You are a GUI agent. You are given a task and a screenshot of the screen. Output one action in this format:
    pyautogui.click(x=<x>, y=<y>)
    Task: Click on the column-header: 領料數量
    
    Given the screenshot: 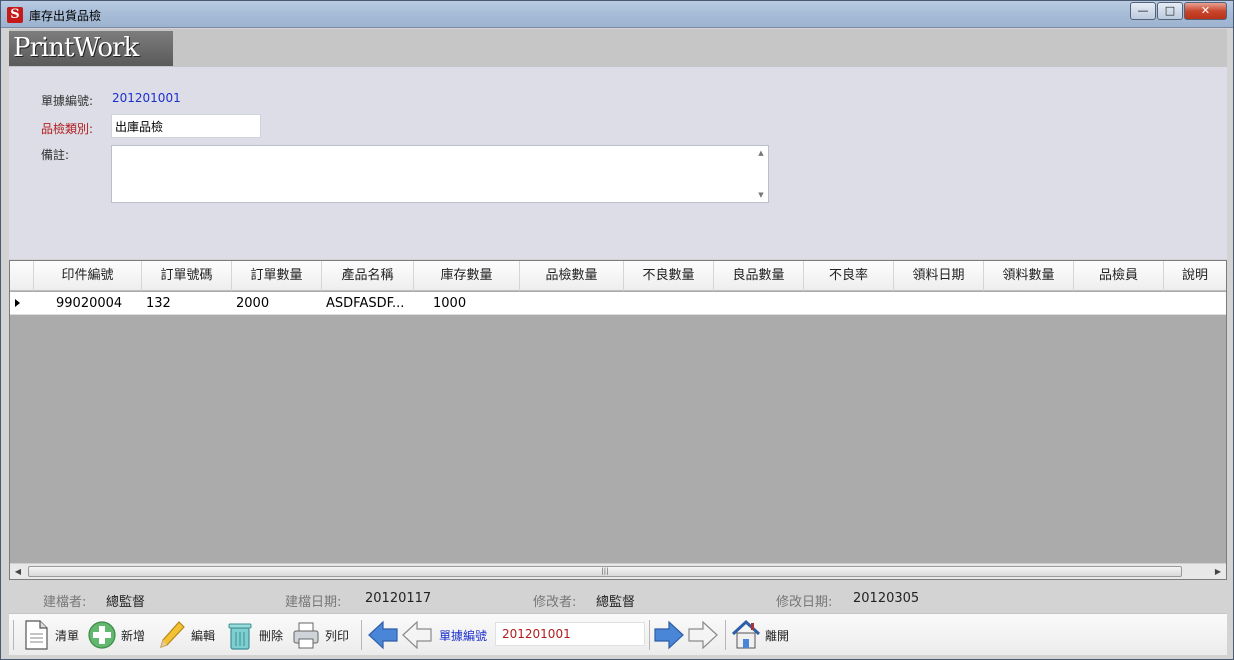 What is the action you would take?
    pyautogui.click(x=1029, y=276)
    